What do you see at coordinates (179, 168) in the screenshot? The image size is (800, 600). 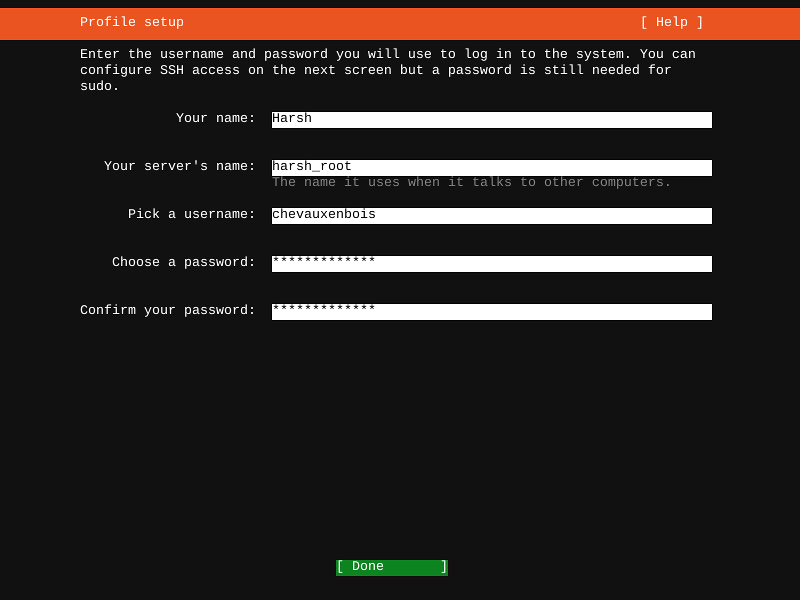 I see `field-label: Your server's name:` at bounding box center [179, 168].